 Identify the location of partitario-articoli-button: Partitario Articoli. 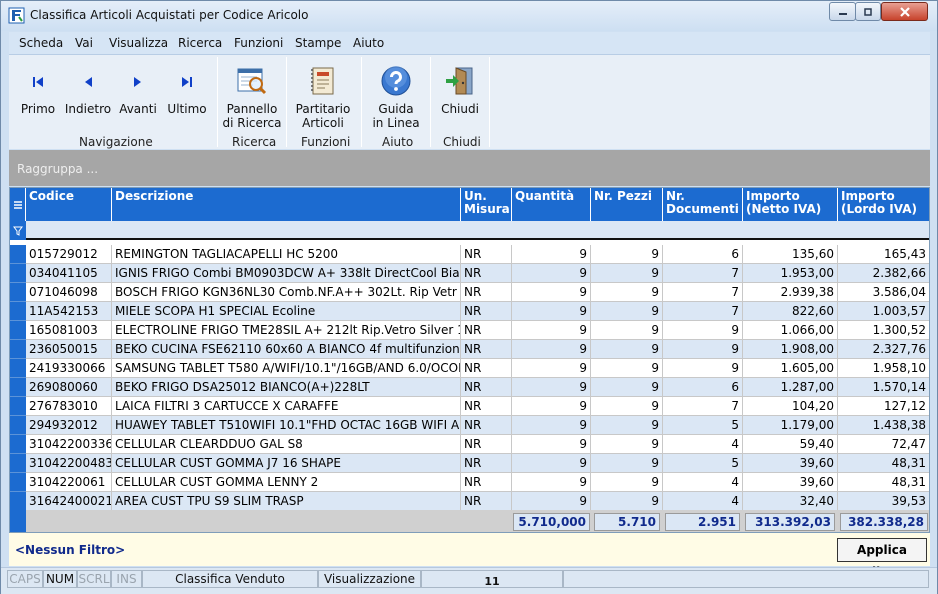
(323, 95).